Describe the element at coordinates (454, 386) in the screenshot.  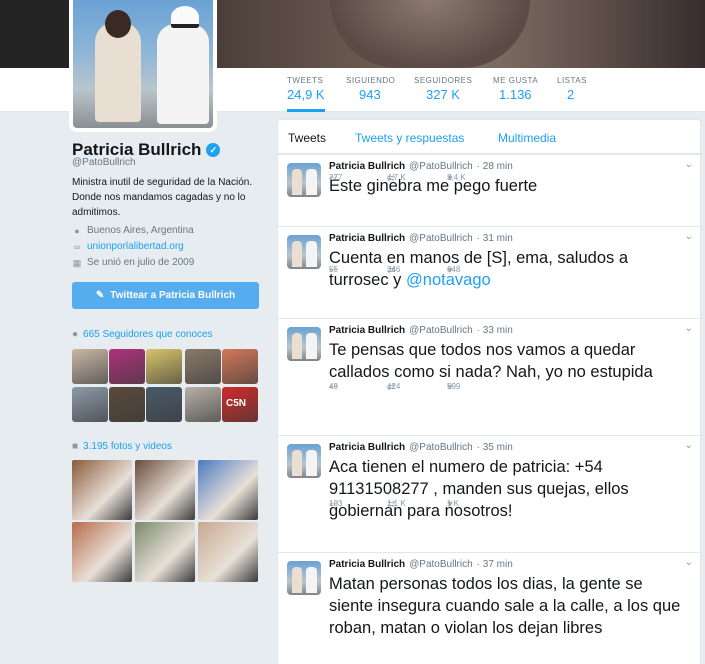
I see `like-count: 599` at that location.